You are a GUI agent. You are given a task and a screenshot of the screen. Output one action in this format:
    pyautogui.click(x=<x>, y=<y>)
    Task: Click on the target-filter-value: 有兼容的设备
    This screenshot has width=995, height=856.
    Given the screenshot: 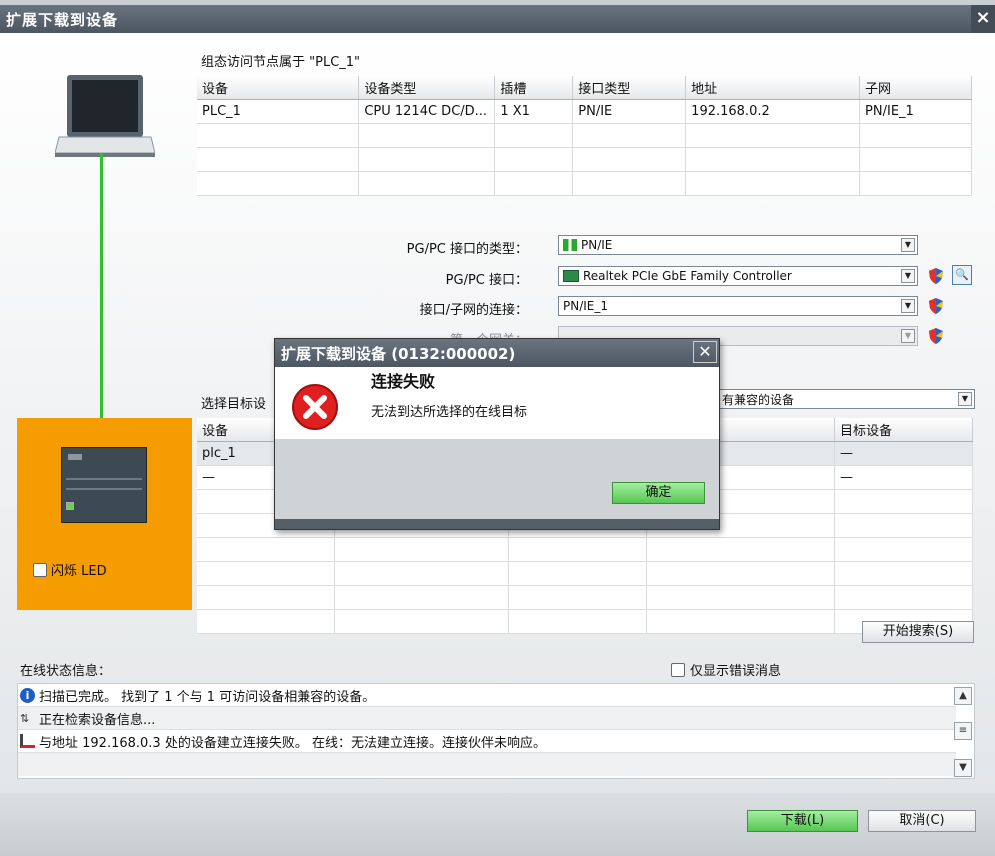 What is the action you would take?
    pyautogui.click(x=758, y=399)
    